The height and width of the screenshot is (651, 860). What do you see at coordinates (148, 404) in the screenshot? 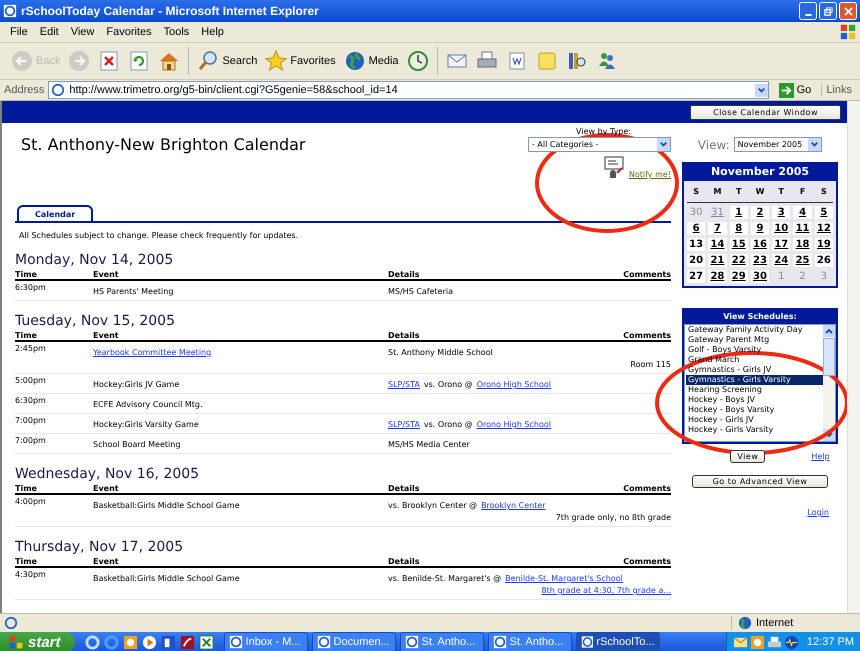
I see `event-cell: ECFE Advisory Council Mtg.` at bounding box center [148, 404].